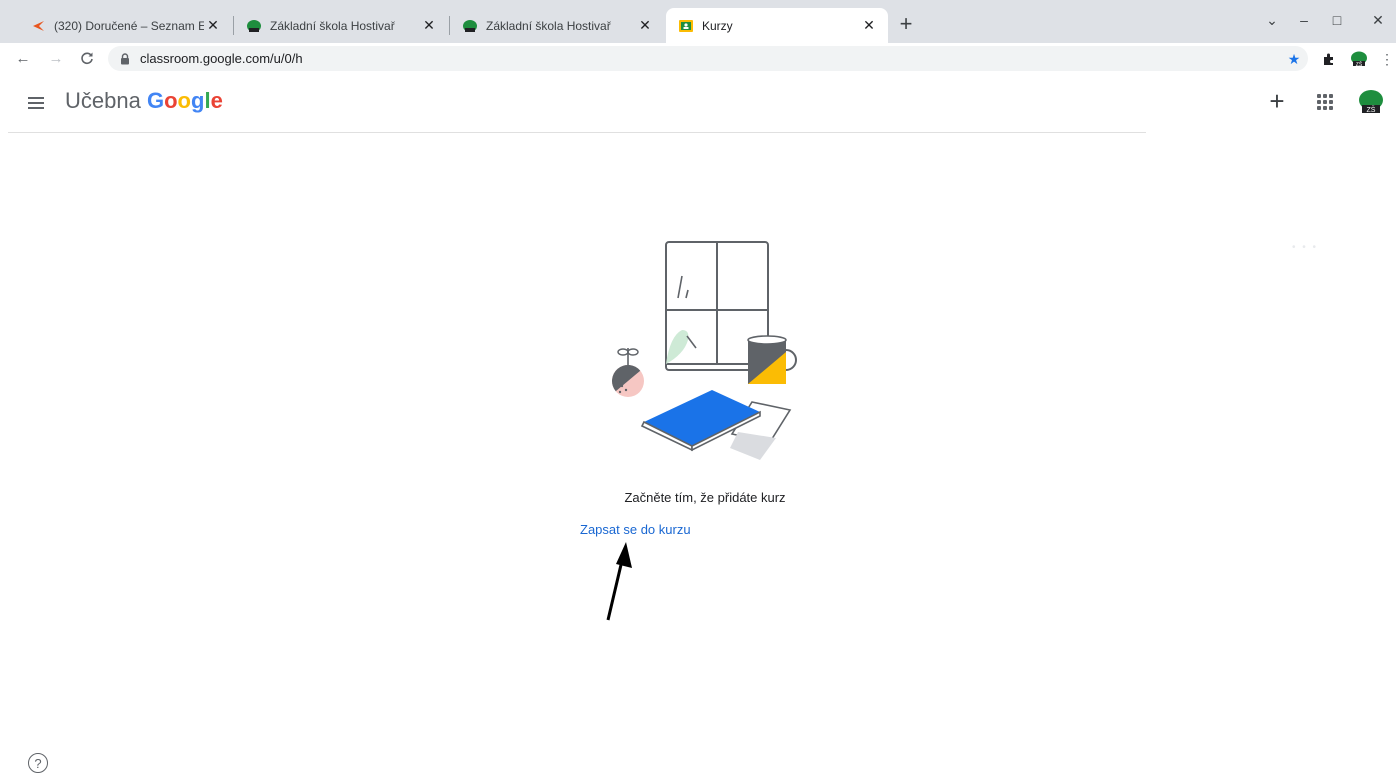 The width and height of the screenshot is (1396, 773). What do you see at coordinates (1359, 59) in the screenshot?
I see `profile-avatar-icon: ZŠ` at bounding box center [1359, 59].